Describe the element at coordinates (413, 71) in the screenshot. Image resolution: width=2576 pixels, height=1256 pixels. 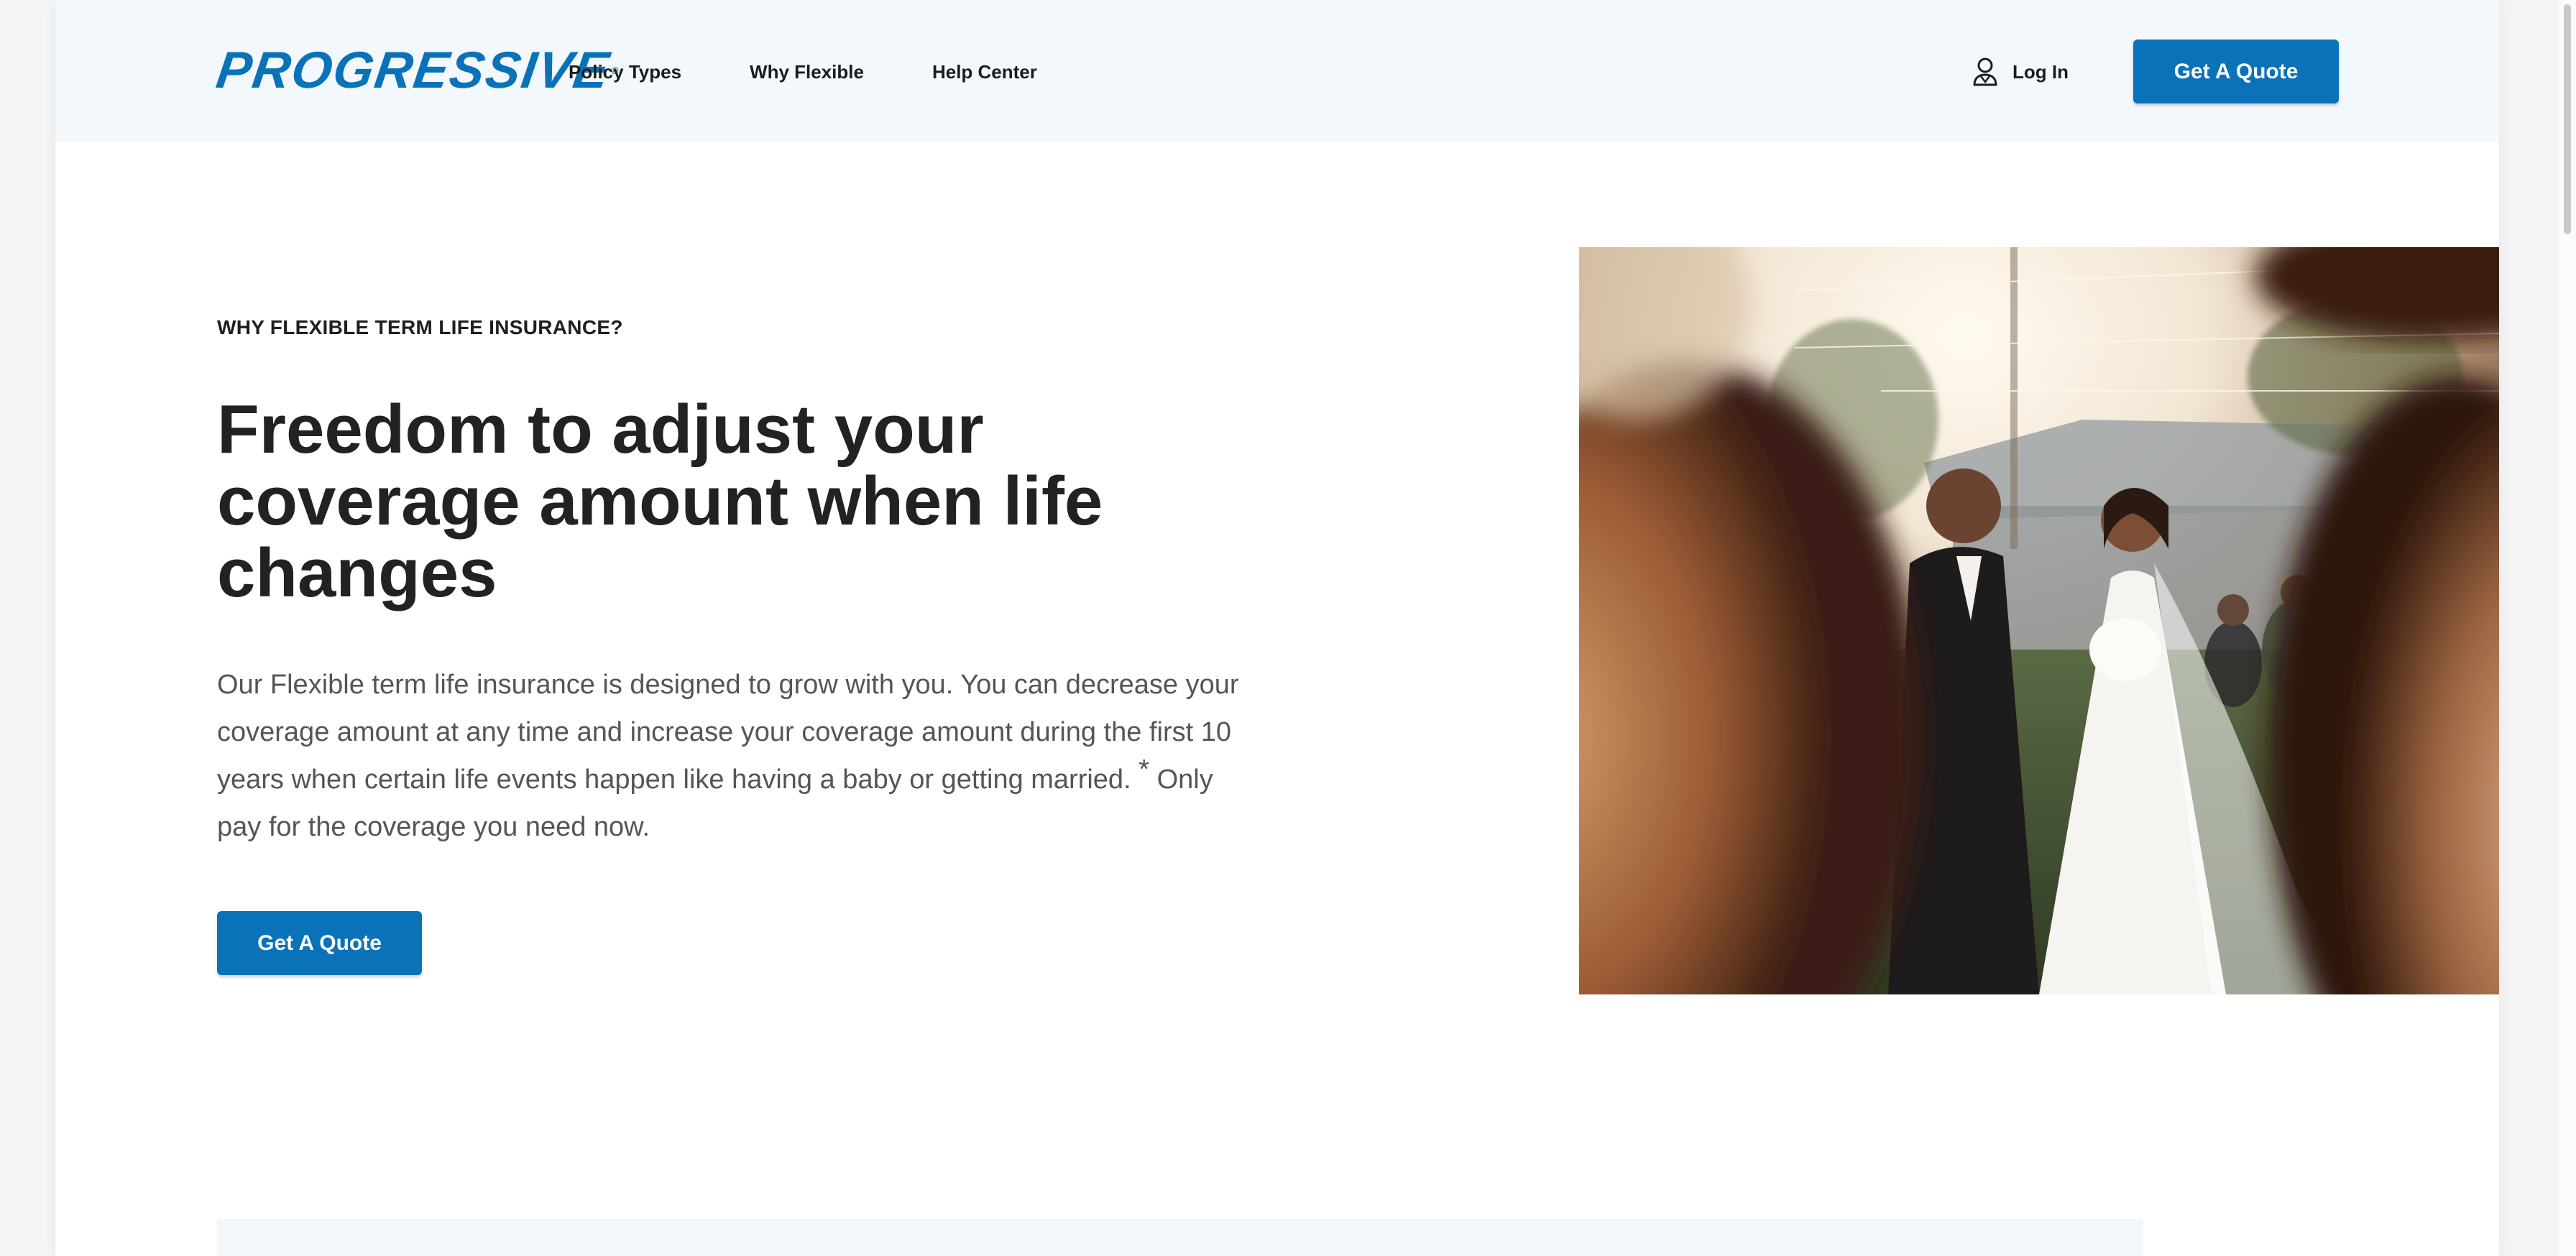
I see `logo-text: PROGRESSIVE` at that location.